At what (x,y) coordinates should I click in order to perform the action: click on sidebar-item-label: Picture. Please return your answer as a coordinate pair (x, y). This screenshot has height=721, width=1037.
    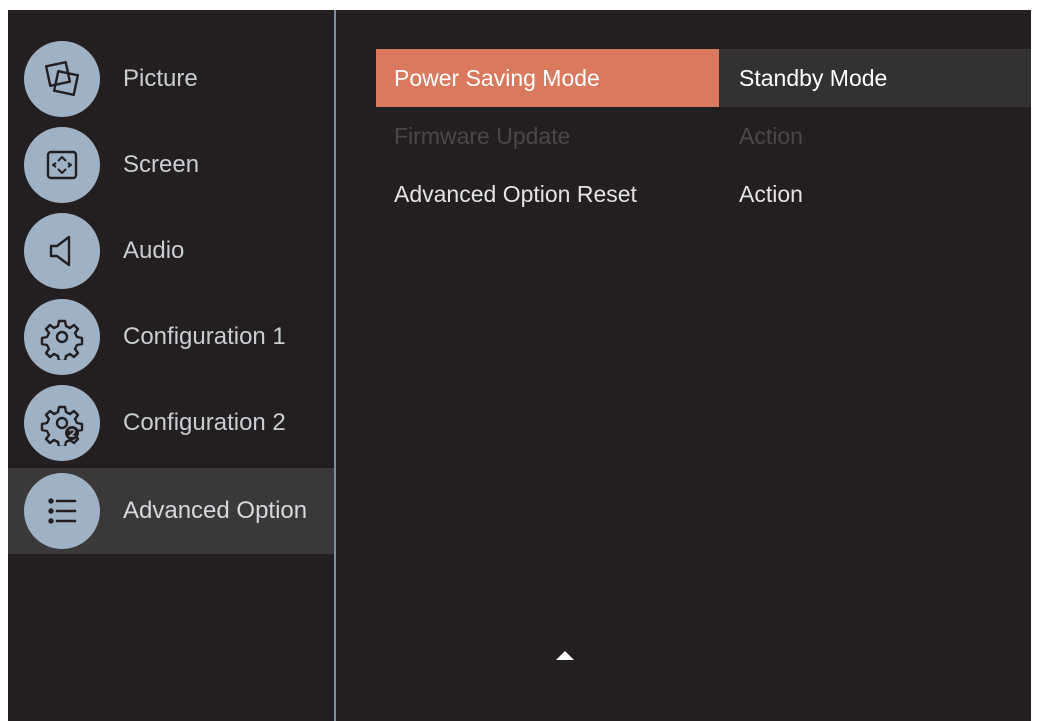
    Looking at the image, I should click on (160, 78).